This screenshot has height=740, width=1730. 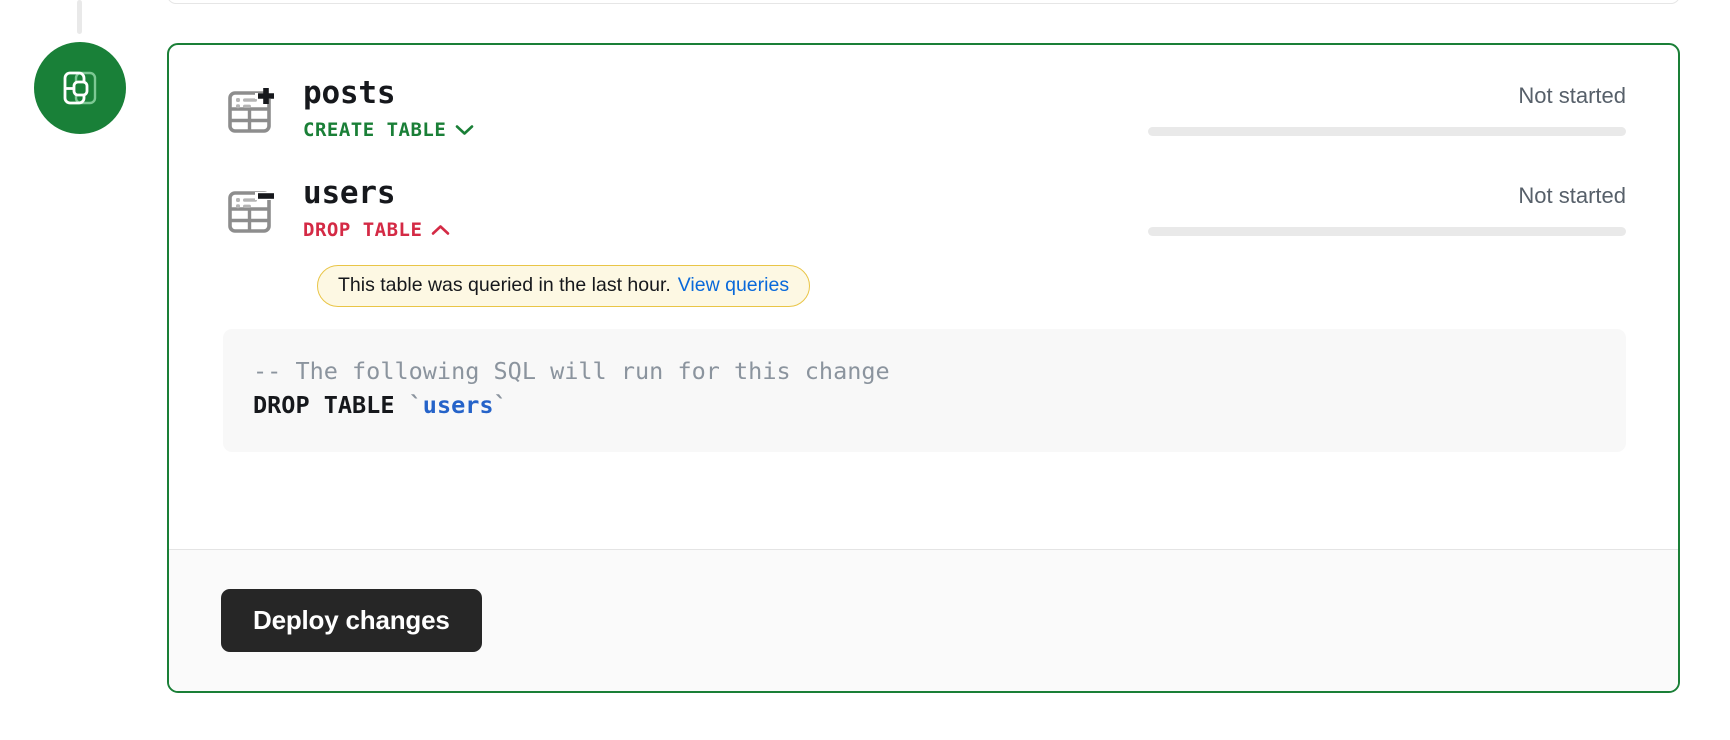 I want to click on sql-backtick-close: `, so click(x=500, y=404).